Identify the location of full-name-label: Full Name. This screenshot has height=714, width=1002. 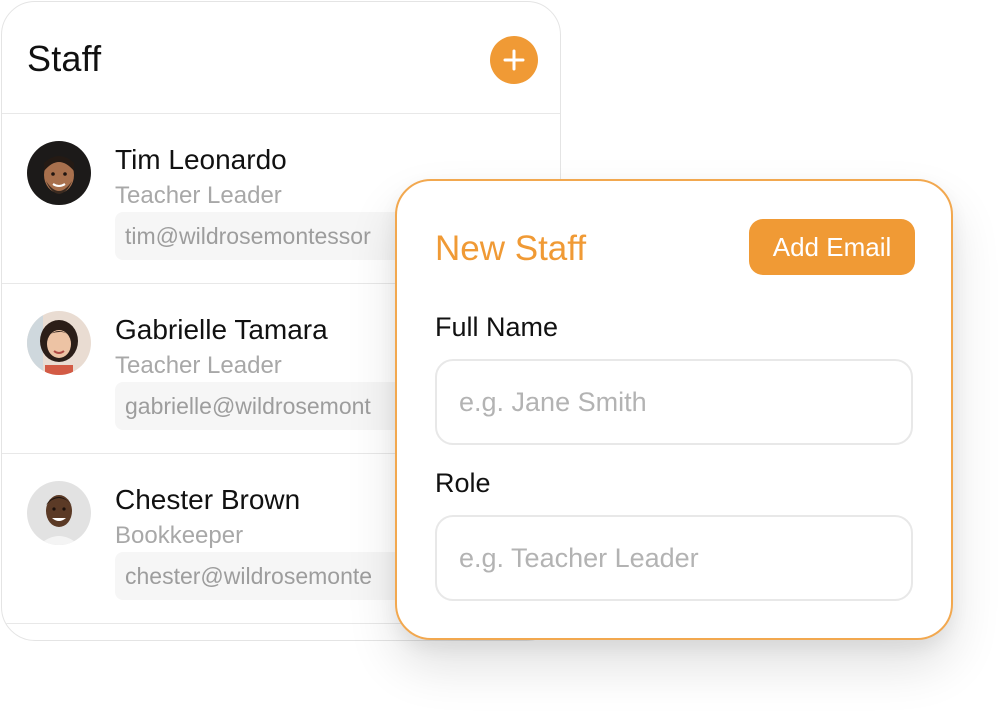
(497, 327).